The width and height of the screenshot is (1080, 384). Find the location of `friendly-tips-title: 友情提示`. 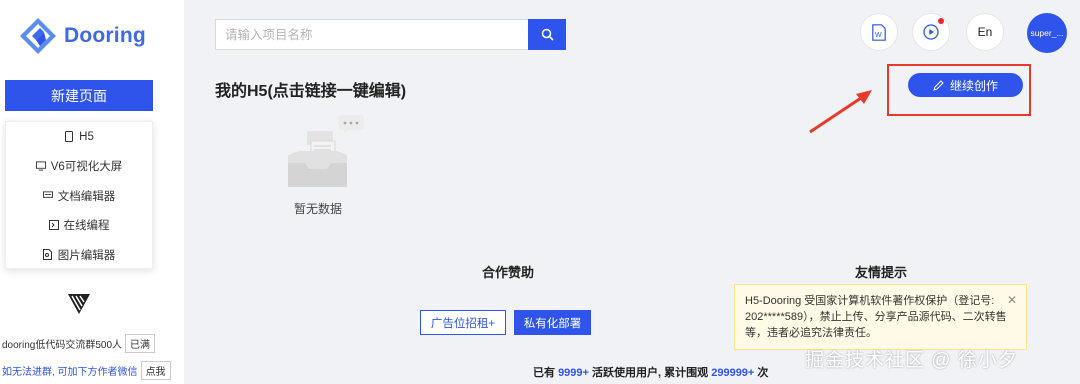

friendly-tips-title: 友情提示 is located at coordinates (881, 272).